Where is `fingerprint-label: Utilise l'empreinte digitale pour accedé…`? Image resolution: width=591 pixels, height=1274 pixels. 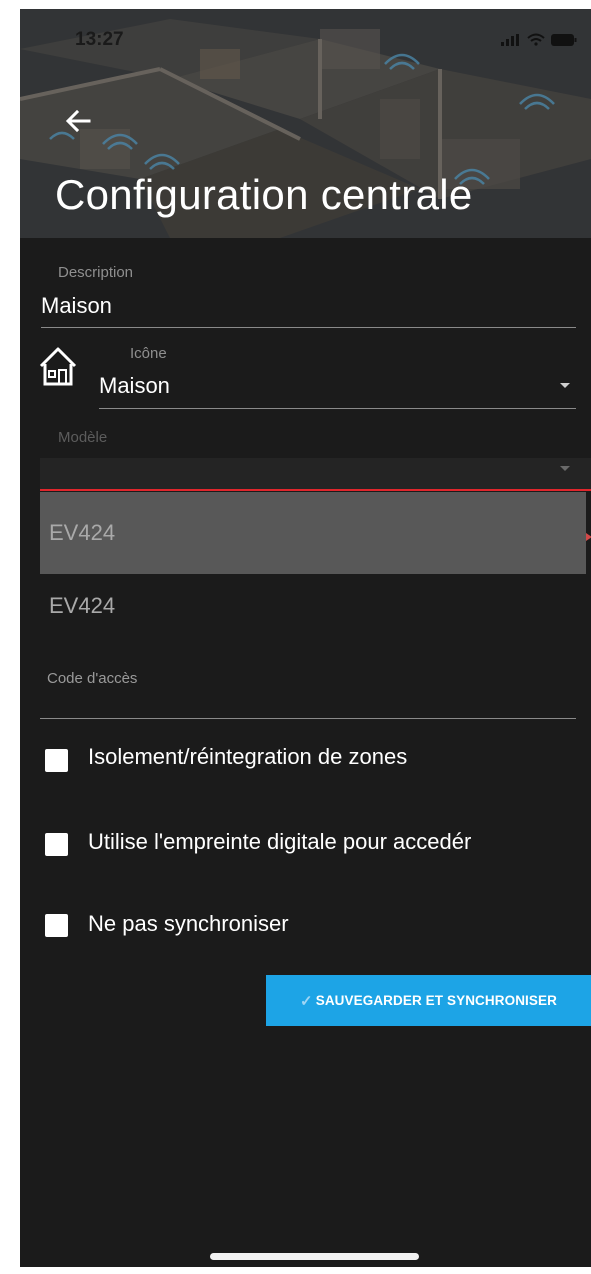
fingerprint-label: Utilise l'empreinte digitale pour accedé… is located at coordinates (280, 841).